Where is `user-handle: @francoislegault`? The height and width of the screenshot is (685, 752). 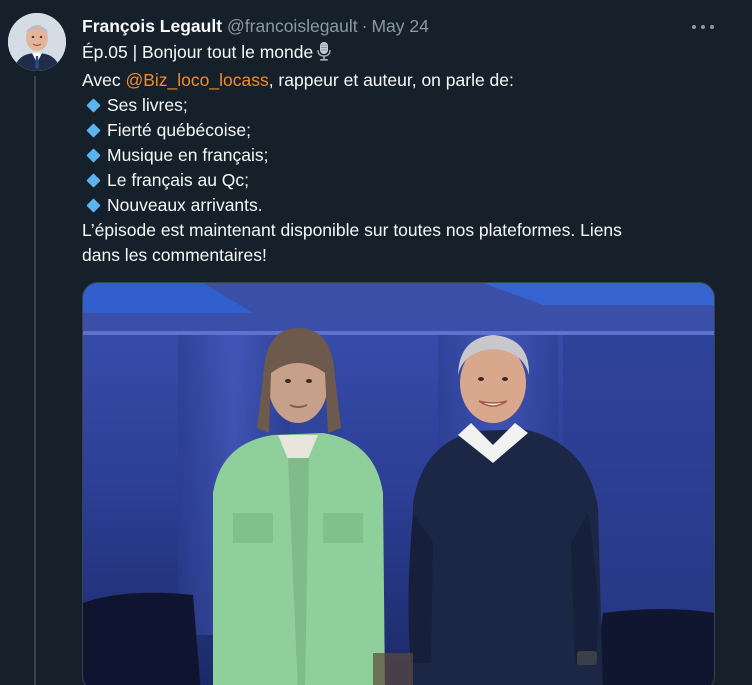
user-handle: @francoislegault is located at coordinates (292, 26).